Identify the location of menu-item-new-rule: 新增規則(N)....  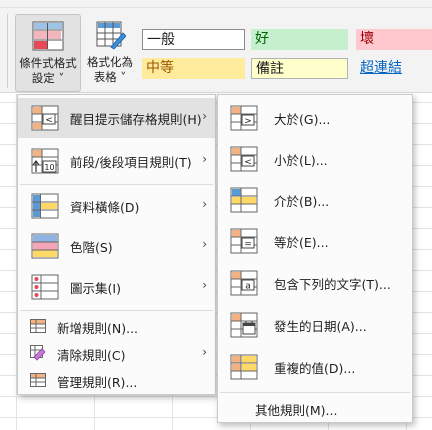
(116, 326).